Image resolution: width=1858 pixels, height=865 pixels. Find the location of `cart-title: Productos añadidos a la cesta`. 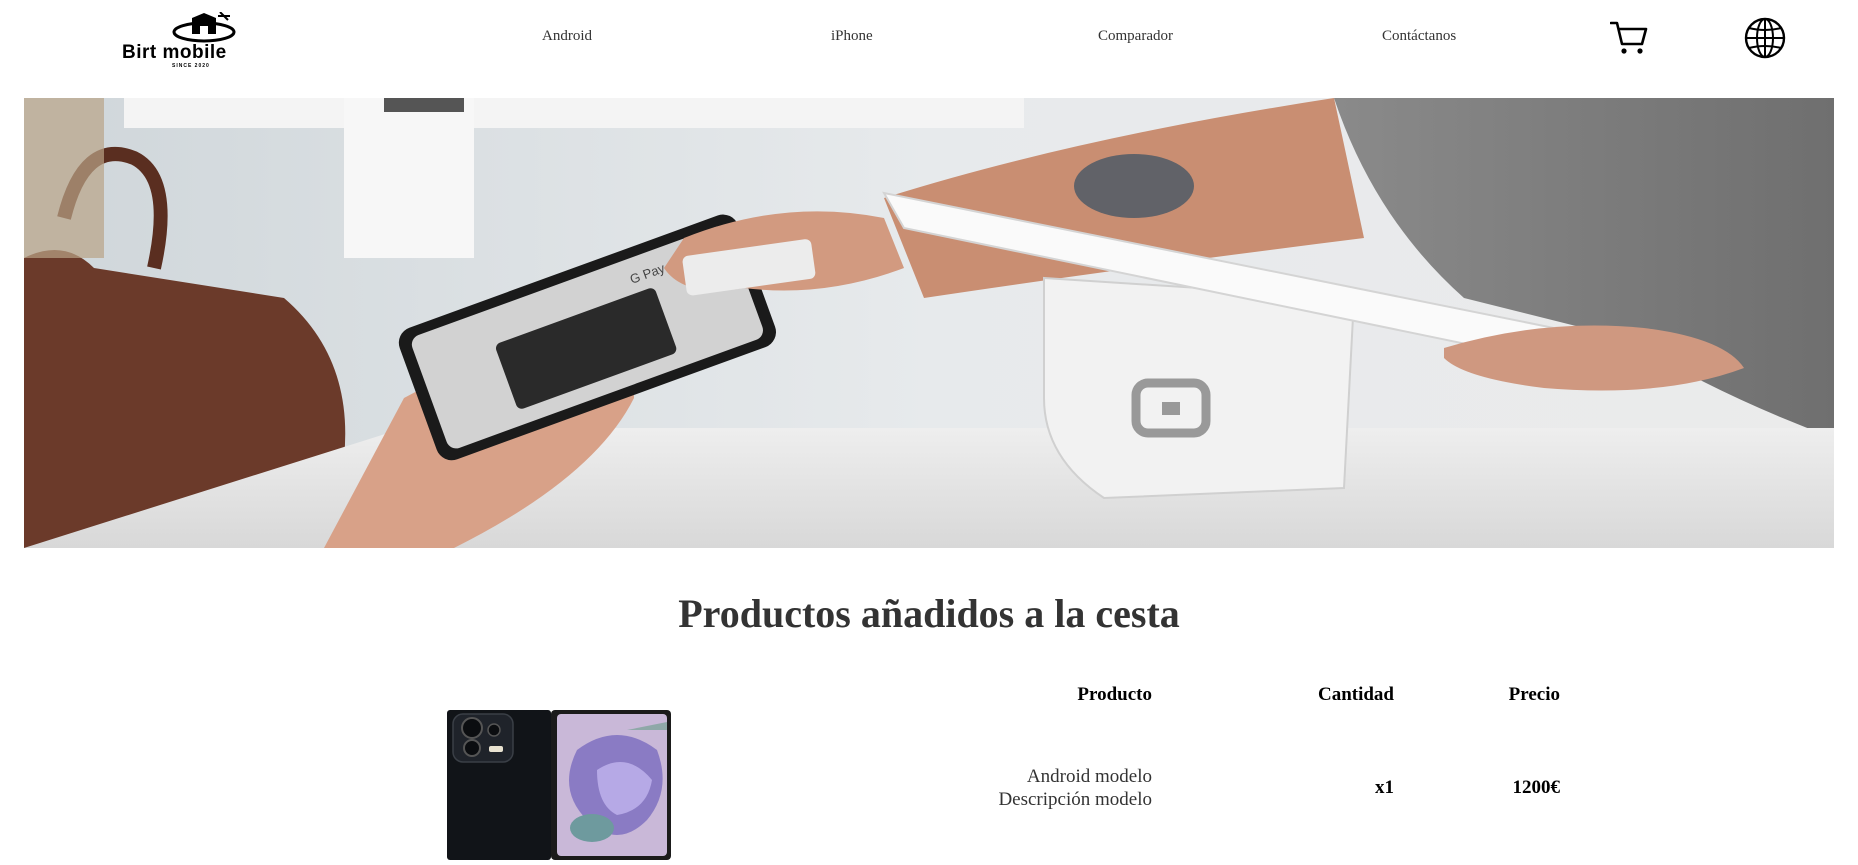

cart-title: Productos añadidos a la cesta is located at coordinates (929, 613).